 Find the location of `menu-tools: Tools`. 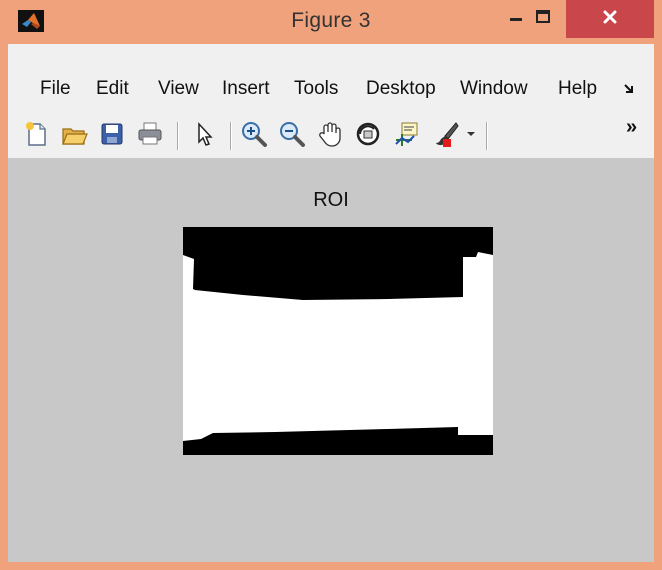

menu-tools: Tools is located at coordinates (316, 89).